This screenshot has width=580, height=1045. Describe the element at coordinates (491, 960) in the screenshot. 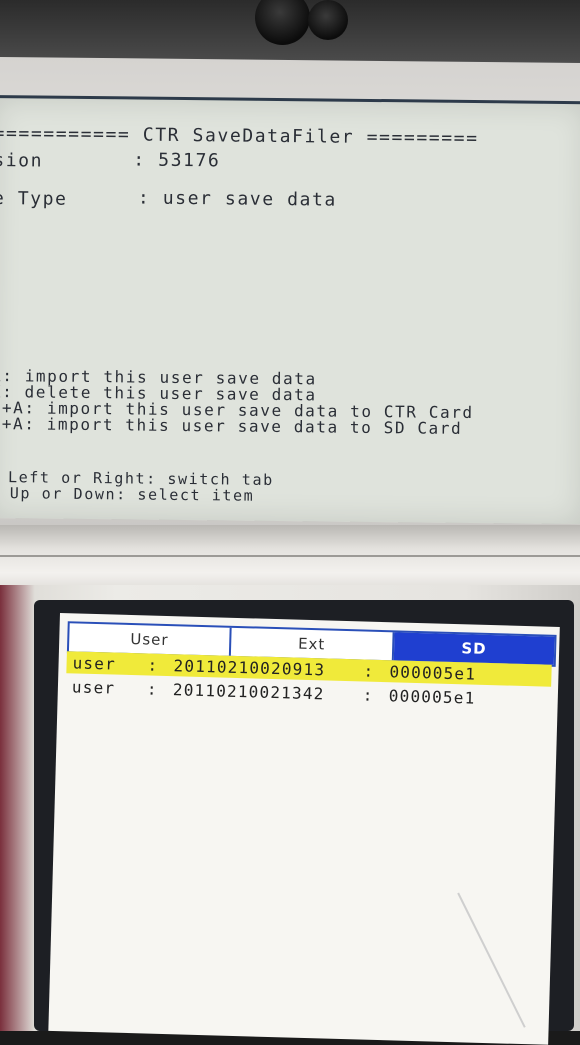

I see `screen-scratch` at that location.